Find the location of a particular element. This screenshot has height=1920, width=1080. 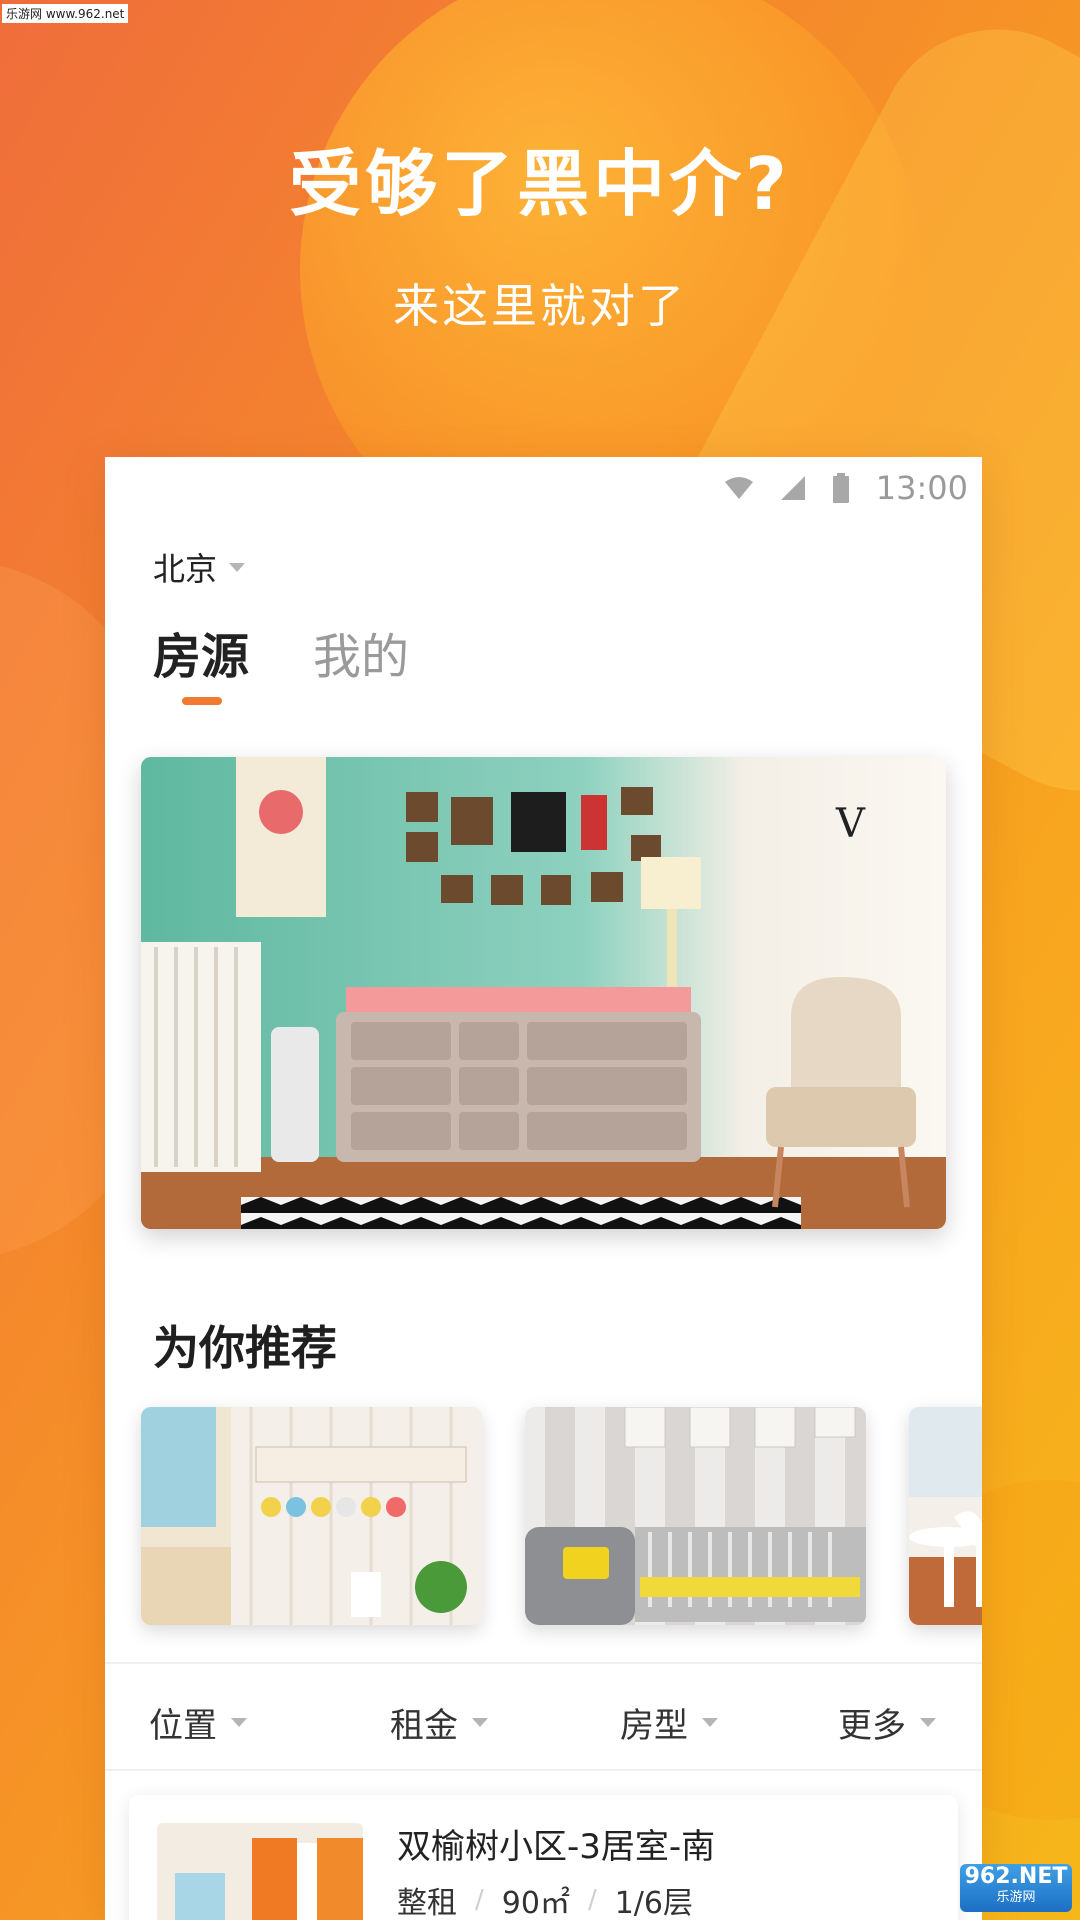

city-label: 北京 is located at coordinates (185, 569).